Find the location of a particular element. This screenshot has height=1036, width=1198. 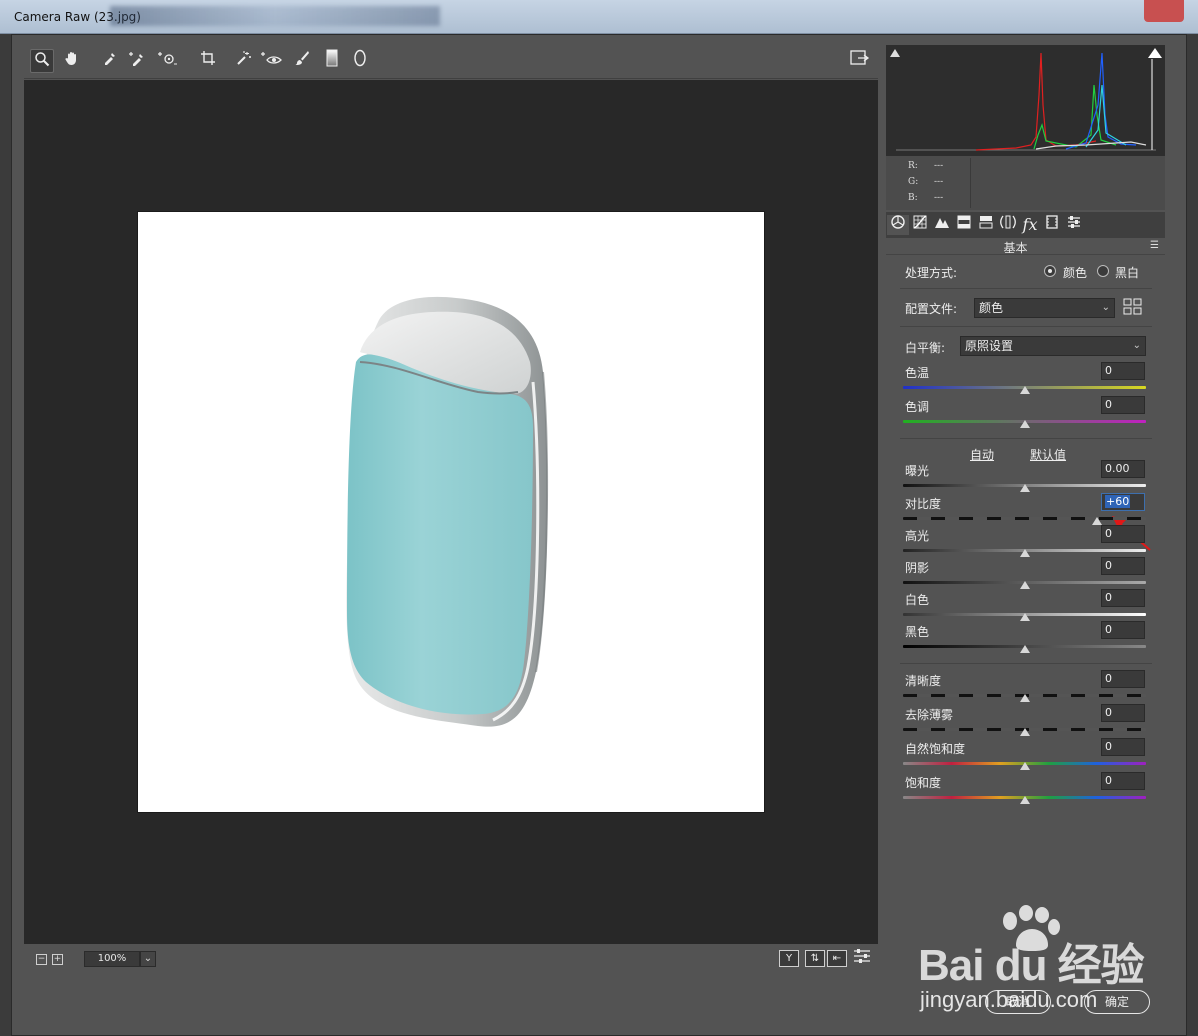

spot-removal-tool-icon is located at coordinates (244, 61).